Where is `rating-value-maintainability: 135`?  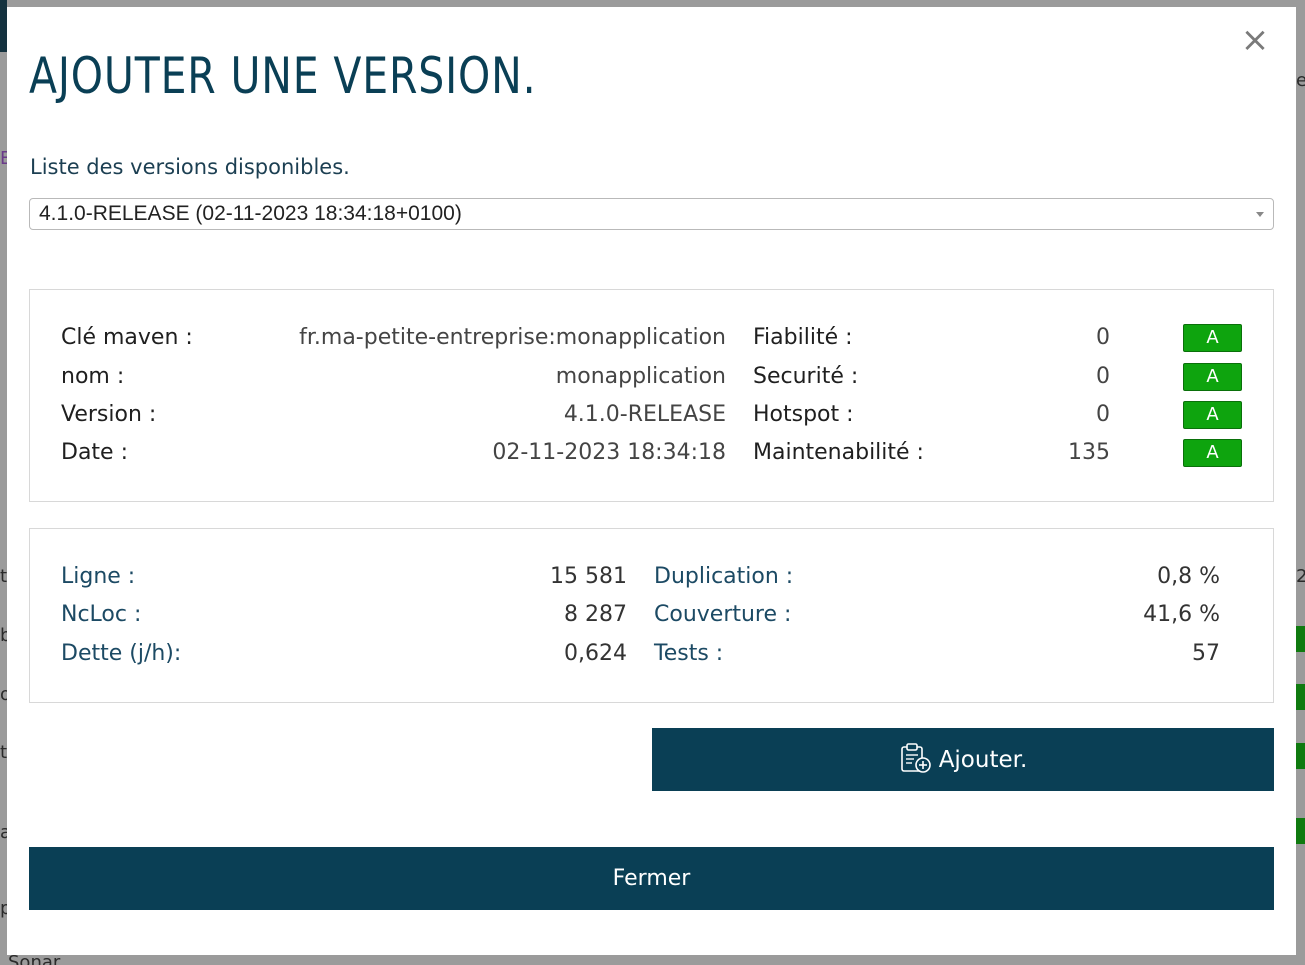 rating-value-maintainability: 135 is located at coordinates (1089, 452).